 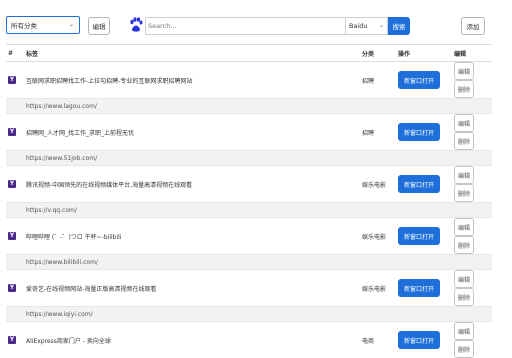 What do you see at coordinates (424, 53) in the screenshot?
I see `header-operation: 操作` at bounding box center [424, 53].